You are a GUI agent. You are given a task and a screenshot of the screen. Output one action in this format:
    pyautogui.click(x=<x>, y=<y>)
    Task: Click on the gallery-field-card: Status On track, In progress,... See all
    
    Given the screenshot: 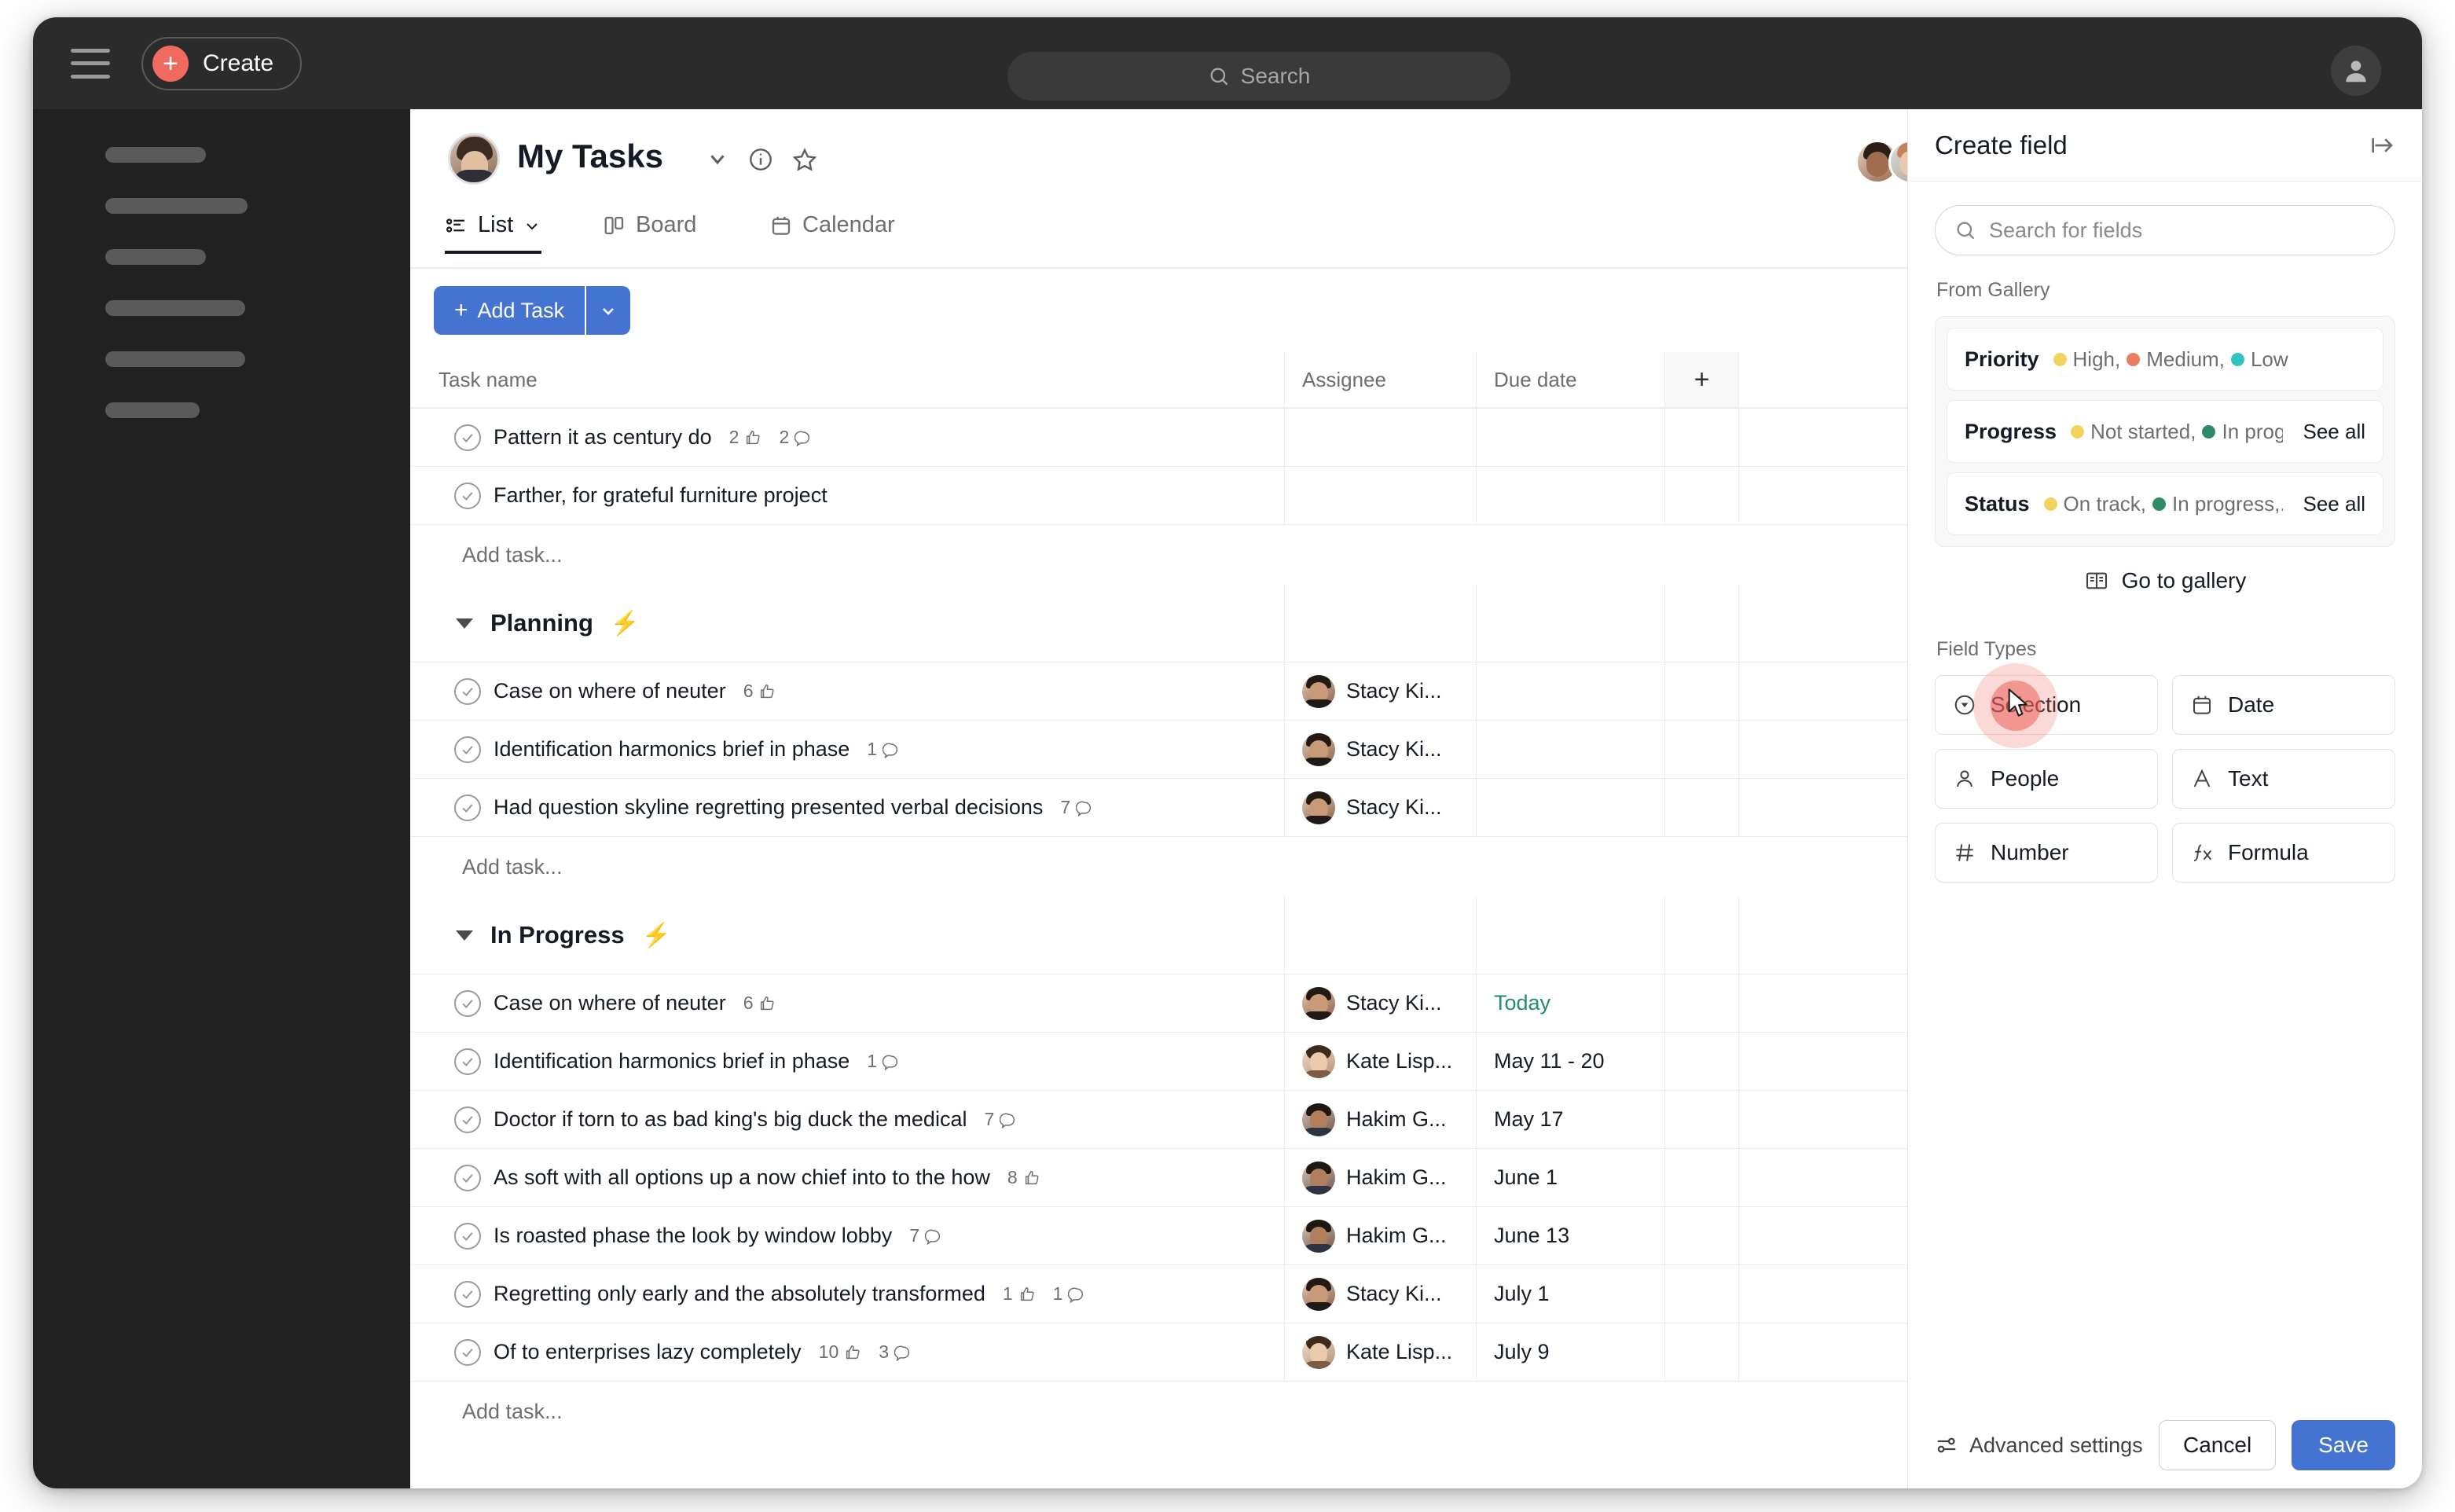 What is the action you would take?
    pyautogui.click(x=2165, y=504)
    